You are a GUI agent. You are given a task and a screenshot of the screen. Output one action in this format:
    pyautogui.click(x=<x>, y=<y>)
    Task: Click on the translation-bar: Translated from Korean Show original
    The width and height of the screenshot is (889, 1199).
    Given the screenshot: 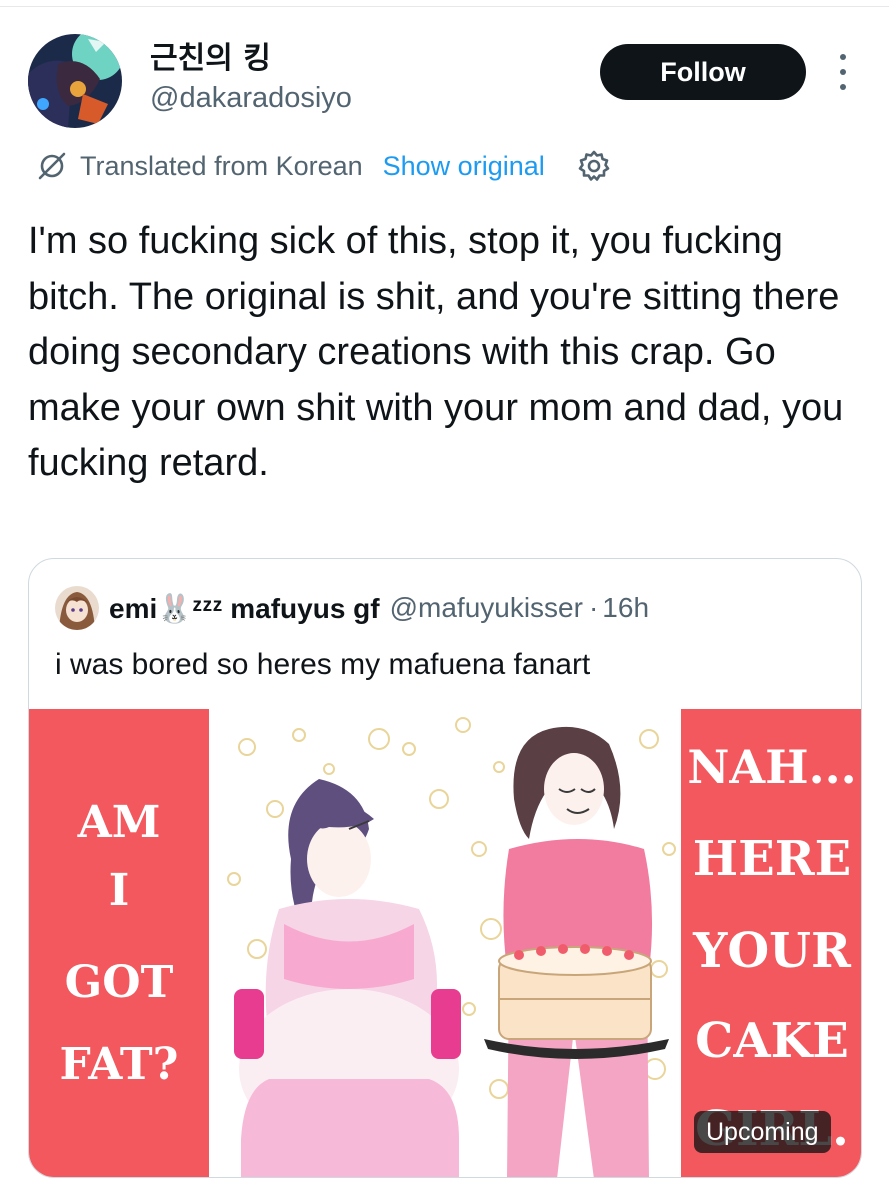 What is the action you would take?
    pyautogui.click(x=323, y=166)
    